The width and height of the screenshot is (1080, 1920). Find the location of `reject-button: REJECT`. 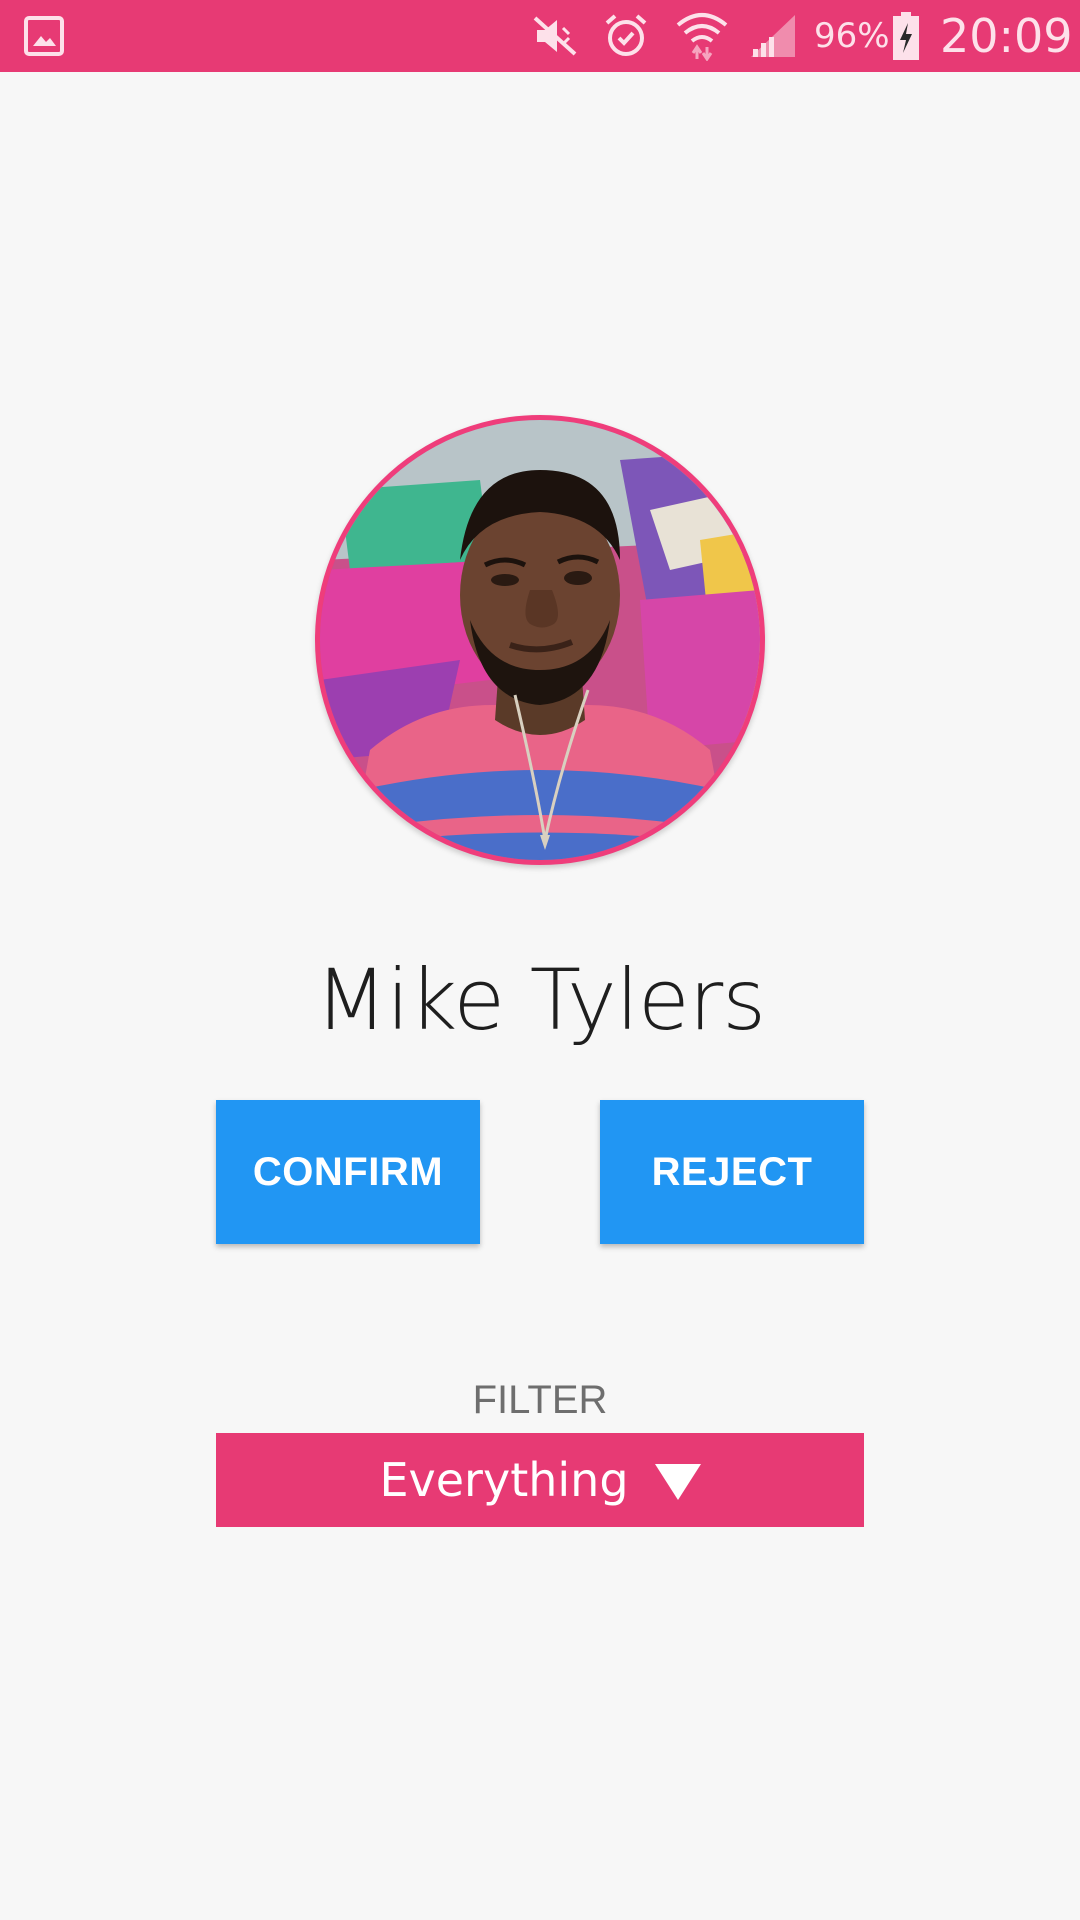

reject-button: REJECT is located at coordinates (732, 1172).